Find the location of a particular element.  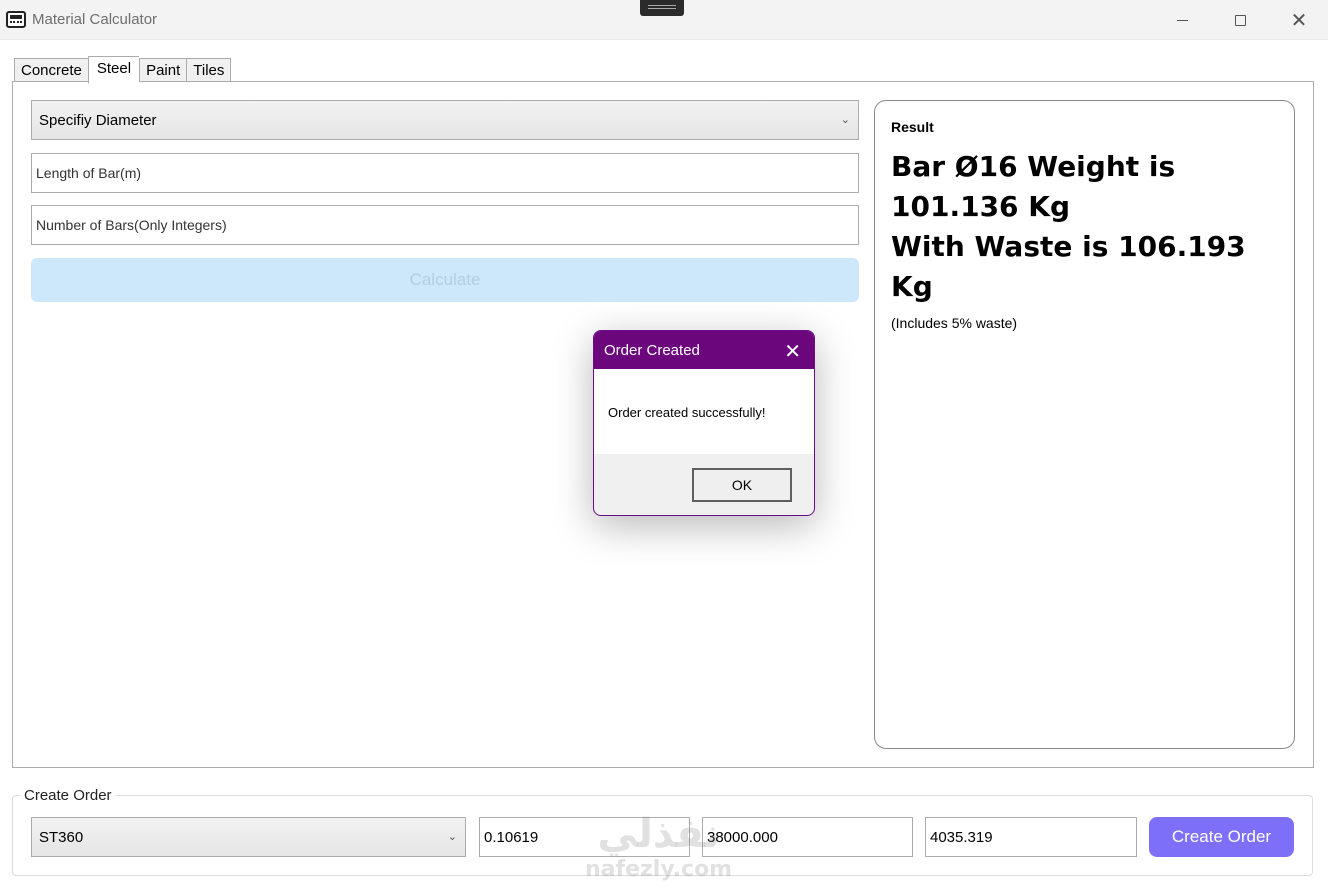

bar-length-input: Length of Bar(m) is located at coordinates (445, 173).